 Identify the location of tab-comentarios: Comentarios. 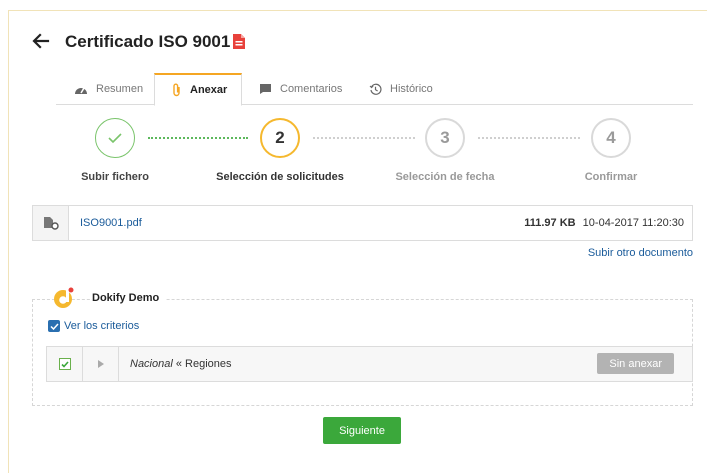
(309, 89).